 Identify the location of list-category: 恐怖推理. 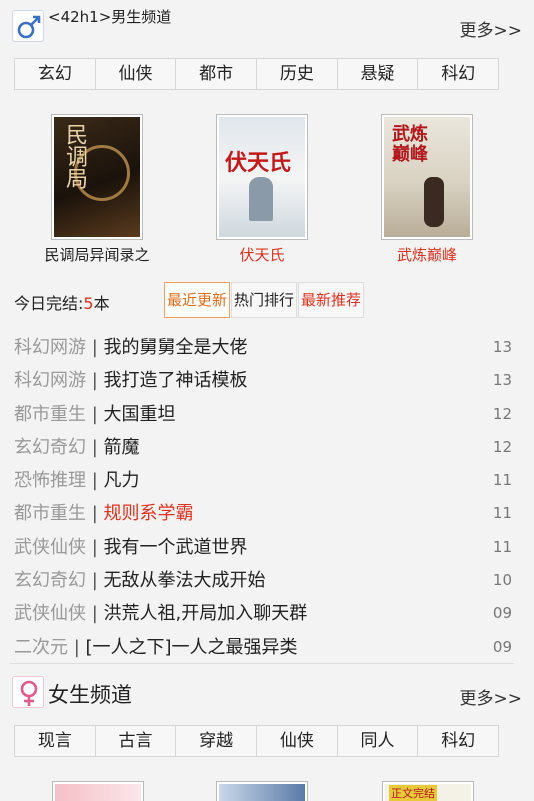
(50, 480).